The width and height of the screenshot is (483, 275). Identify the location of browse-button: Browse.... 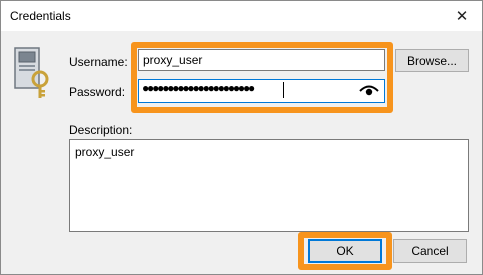
(432, 60).